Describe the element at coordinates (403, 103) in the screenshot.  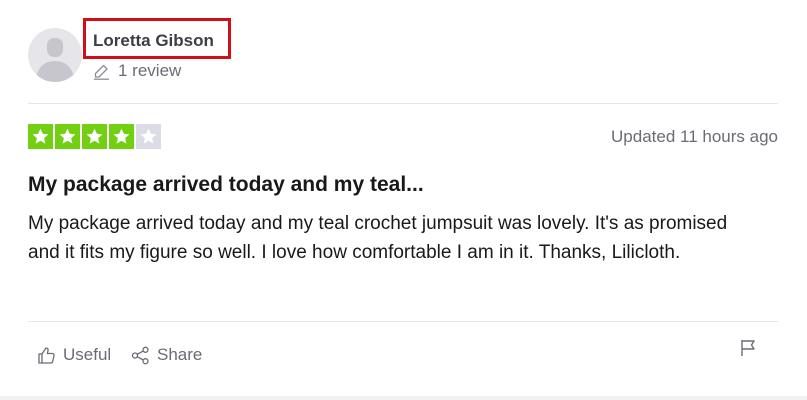
I see `header-divider` at that location.